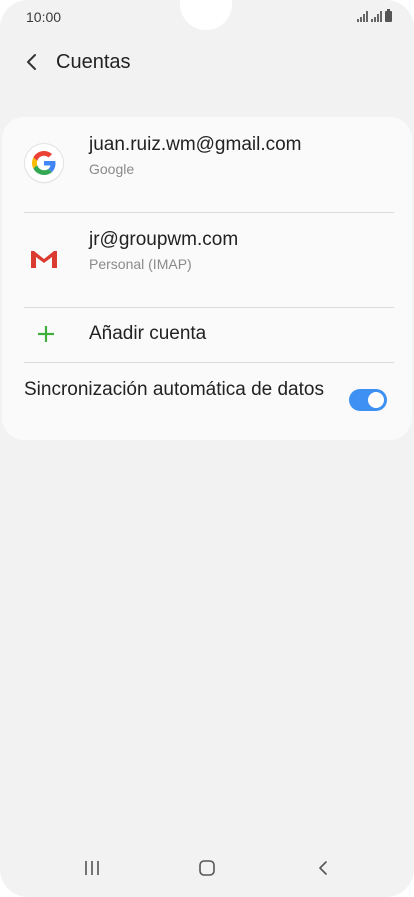  I want to click on account-type: Google, so click(112, 169).